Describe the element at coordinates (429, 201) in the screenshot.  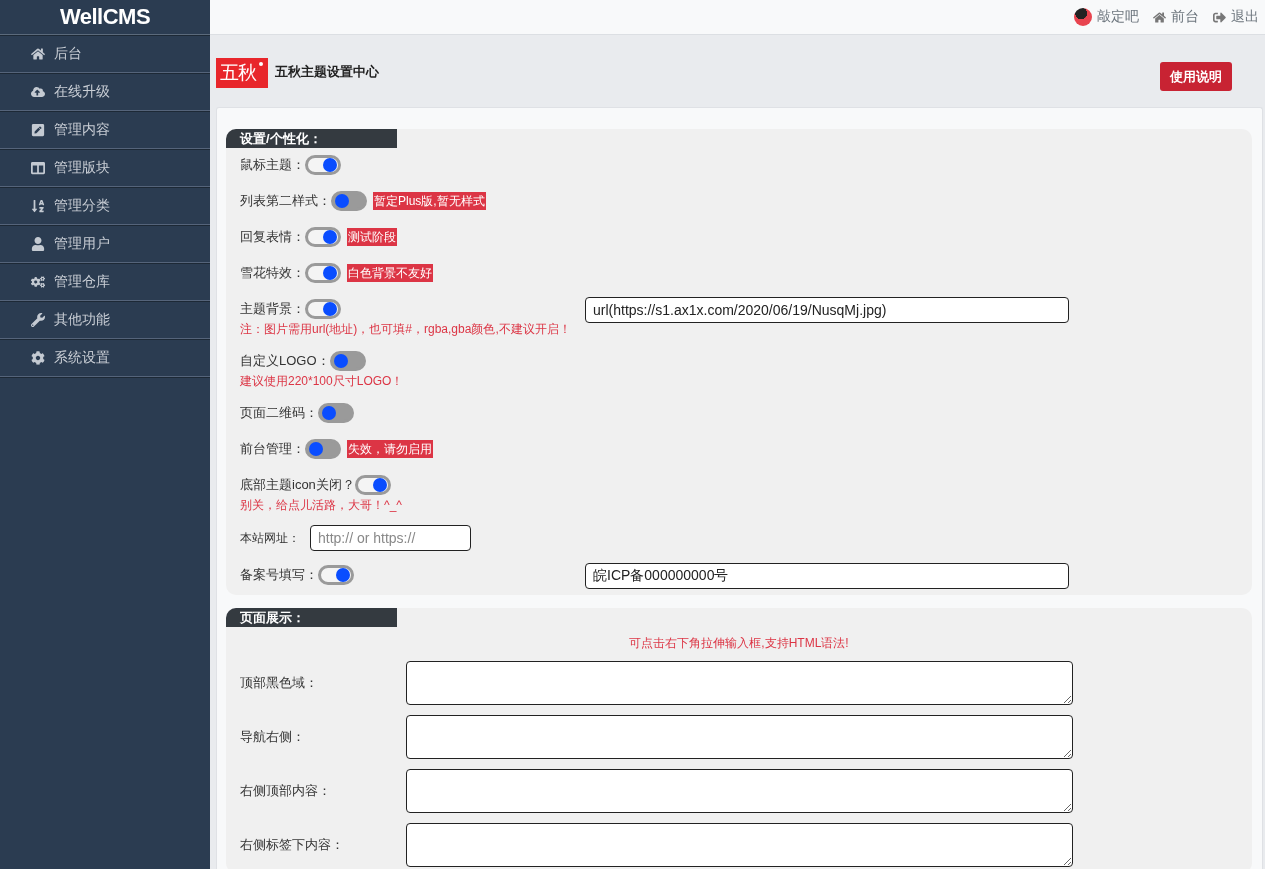
I see `warning-tag: 暂定Plus版,暂无样式` at that location.